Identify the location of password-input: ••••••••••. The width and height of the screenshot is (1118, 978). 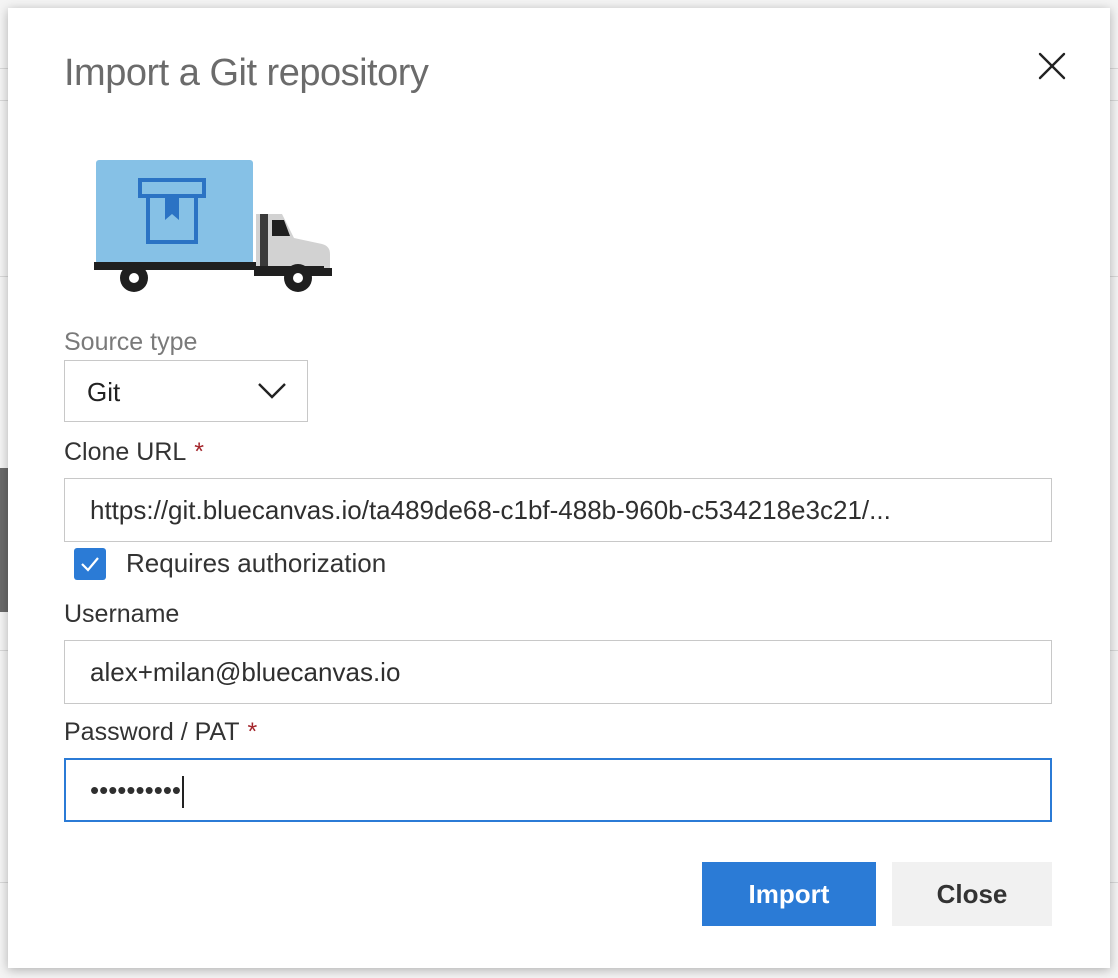
(558, 790).